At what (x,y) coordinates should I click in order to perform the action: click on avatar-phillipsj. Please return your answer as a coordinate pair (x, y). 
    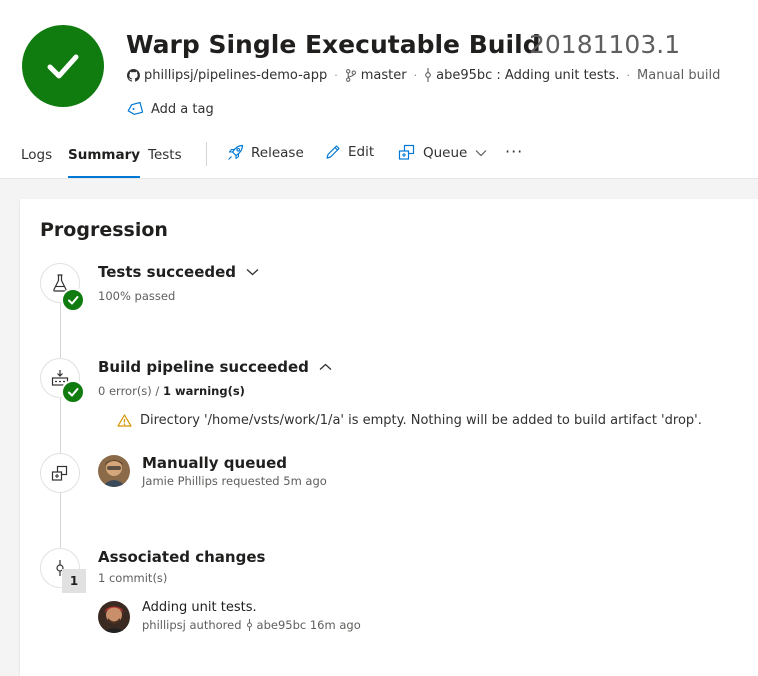
    Looking at the image, I should click on (114, 617).